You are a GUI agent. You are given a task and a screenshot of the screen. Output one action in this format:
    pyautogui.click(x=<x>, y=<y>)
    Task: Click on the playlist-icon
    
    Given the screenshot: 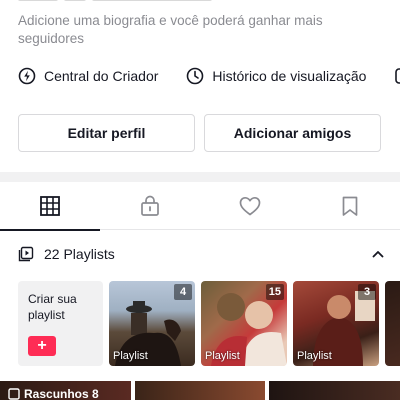 What is the action you would take?
    pyautogui.click(x=26, y=254)
    